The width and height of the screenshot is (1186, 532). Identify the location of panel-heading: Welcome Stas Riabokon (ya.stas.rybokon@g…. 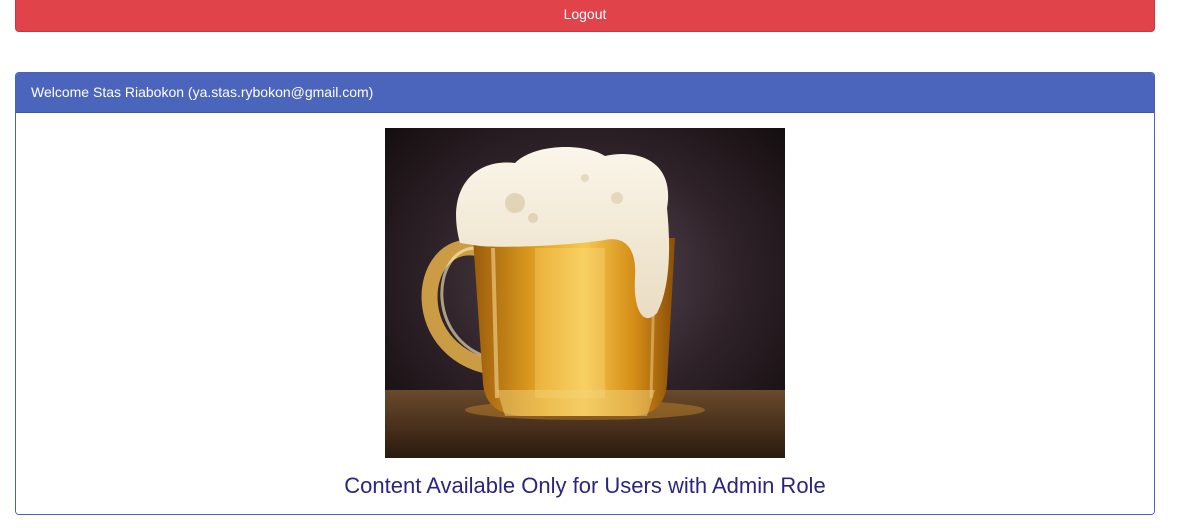
(585, 93).